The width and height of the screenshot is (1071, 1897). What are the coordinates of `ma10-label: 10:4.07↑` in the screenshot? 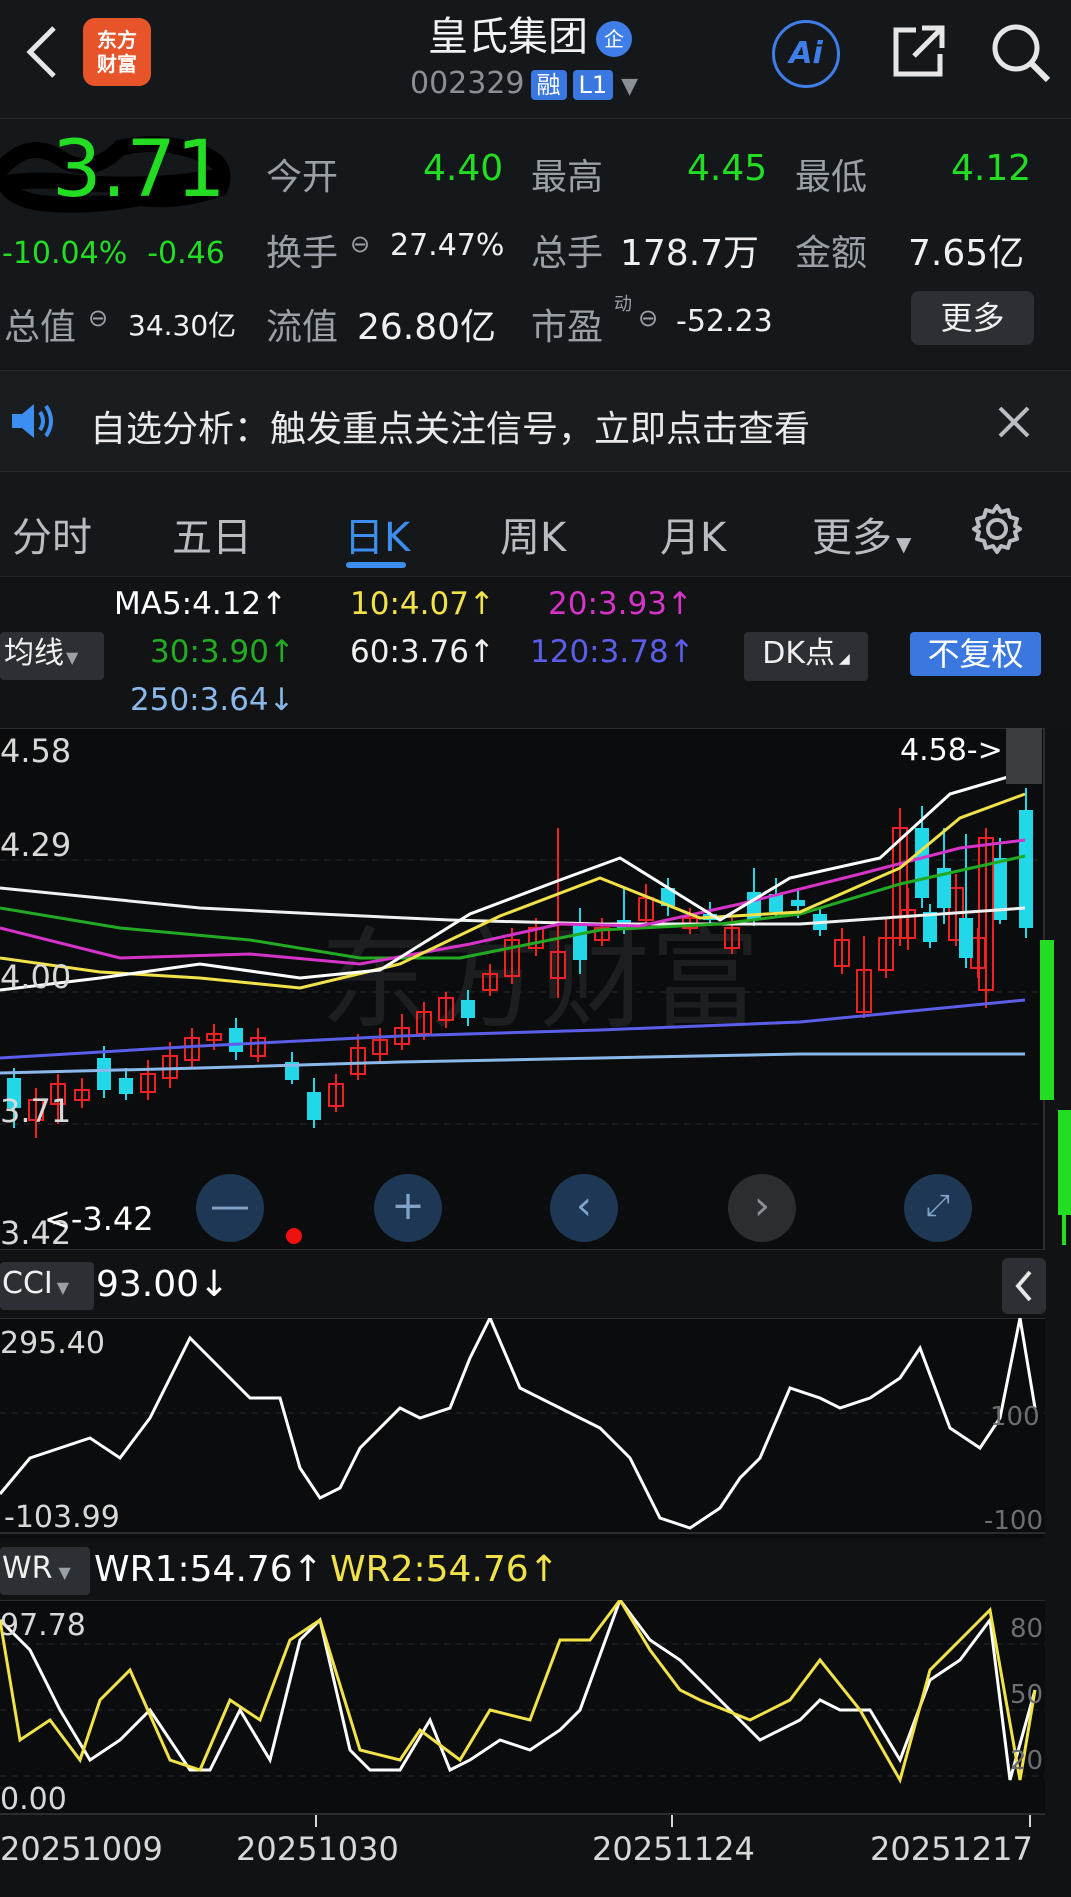 It's located at (422, 604).